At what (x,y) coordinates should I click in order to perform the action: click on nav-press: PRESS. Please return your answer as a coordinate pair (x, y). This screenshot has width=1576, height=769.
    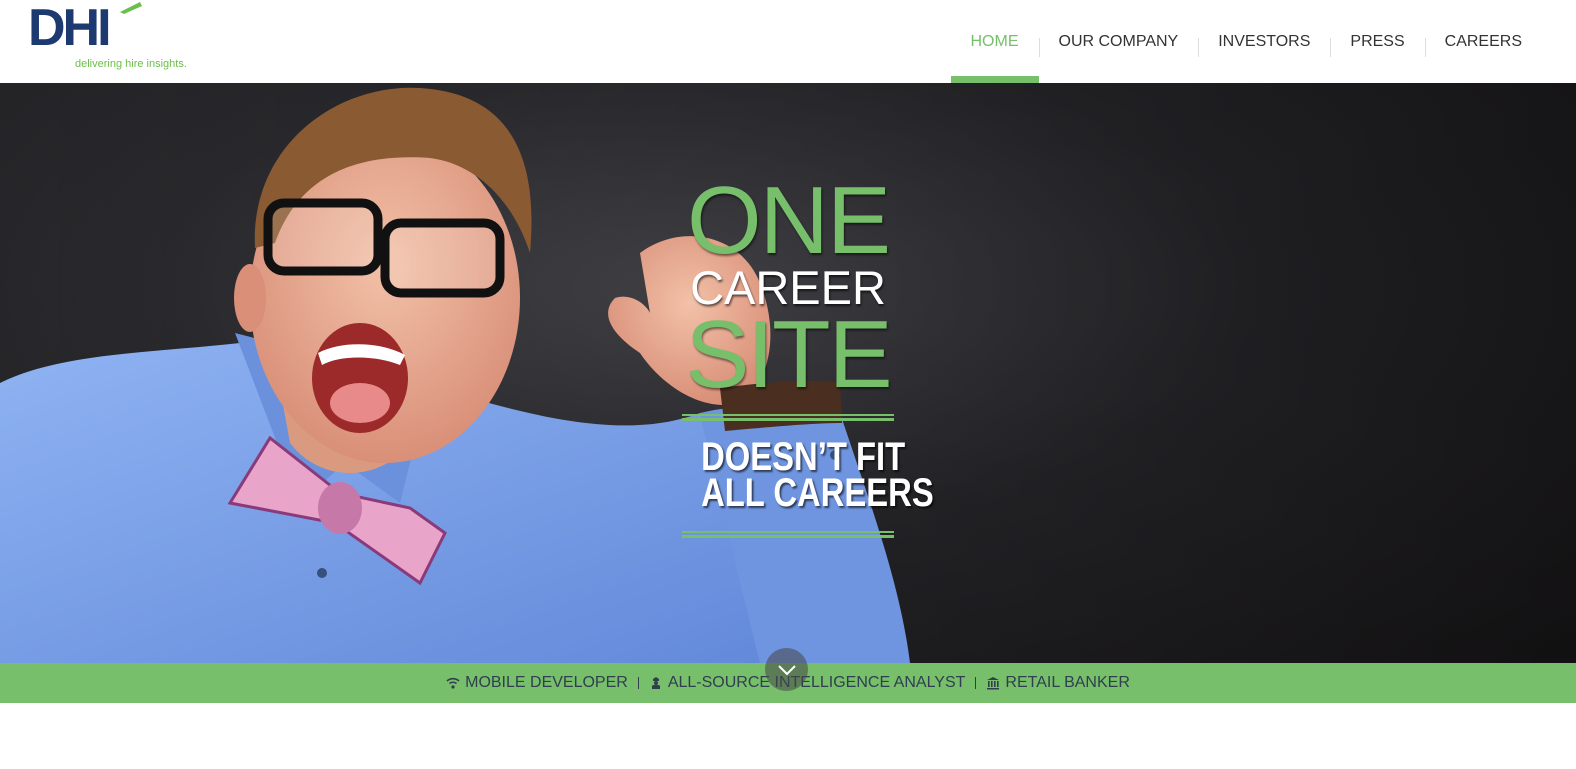
    Looking at the image, I should click on (1377, 41).